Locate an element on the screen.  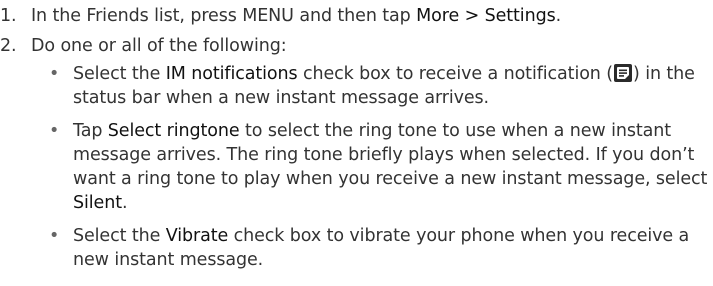
ui-term-vibrate: Vibrate is located at coordinates (197, 236).